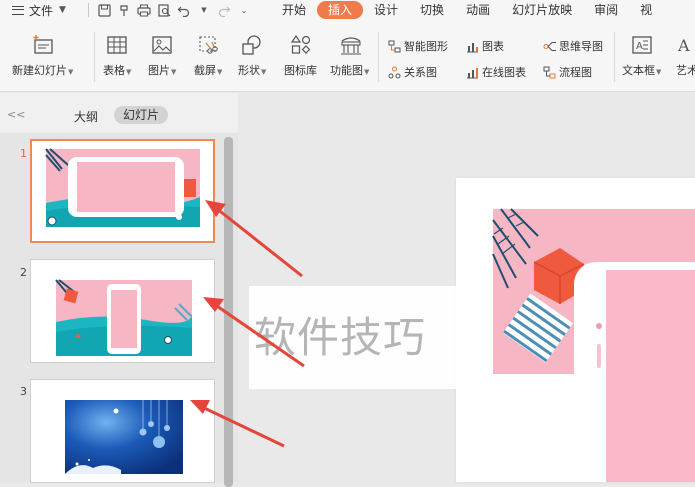 Image resolution: width=695 pixels, height=487 pixels. I want to click on slide-1-preview, so click(122, 187).